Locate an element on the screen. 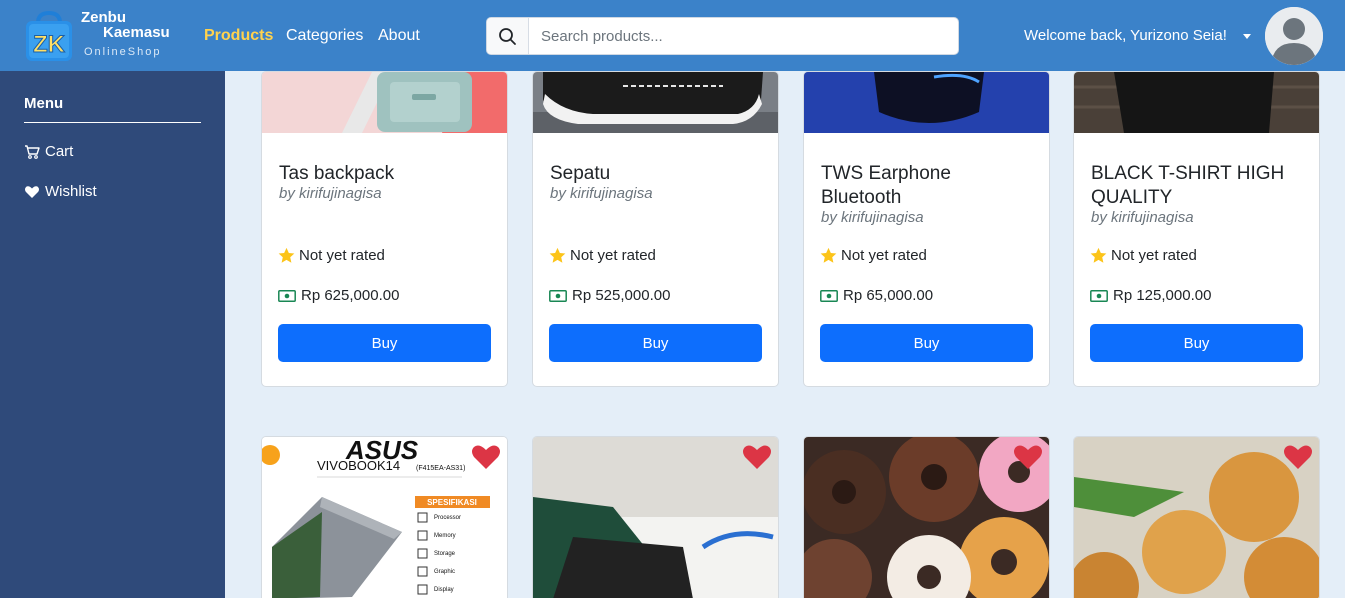  product-price: Rp 125,000.00 is located at coordinates (1150, 295).